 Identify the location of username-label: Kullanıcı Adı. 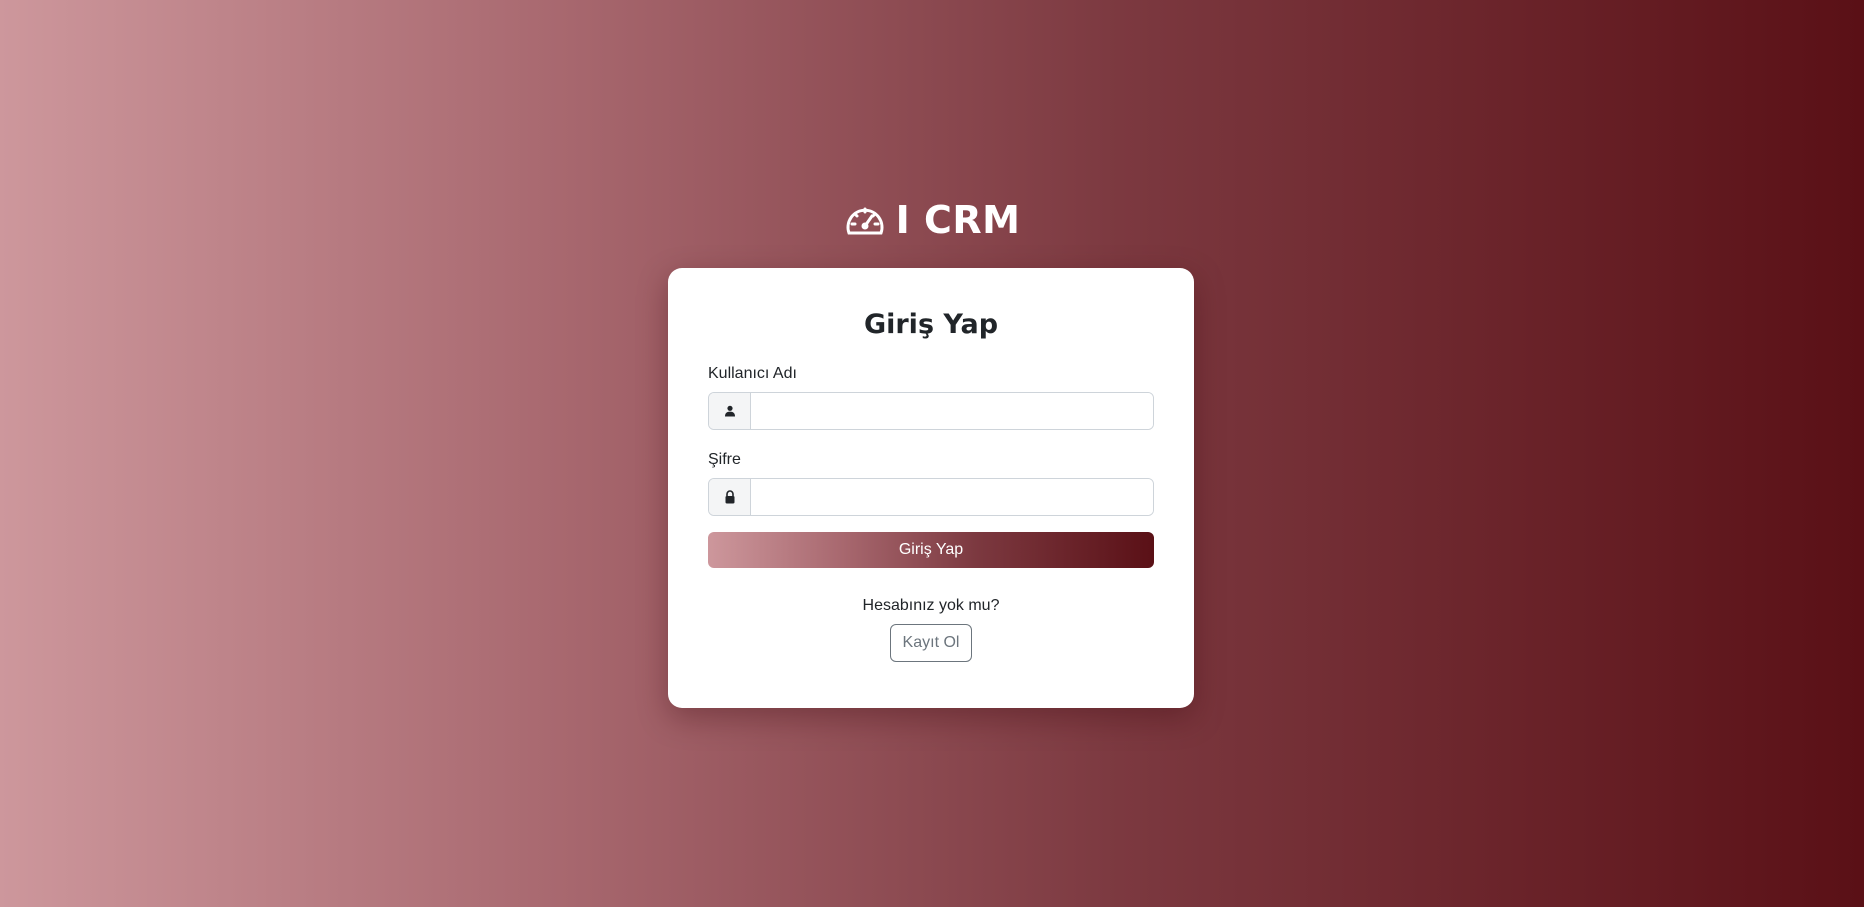
(752, 373).